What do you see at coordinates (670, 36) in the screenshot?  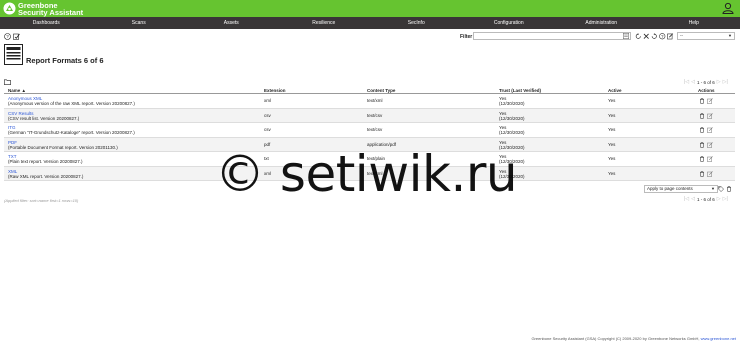 I see `edit-filter-icon` at bounding box center [670, 36].